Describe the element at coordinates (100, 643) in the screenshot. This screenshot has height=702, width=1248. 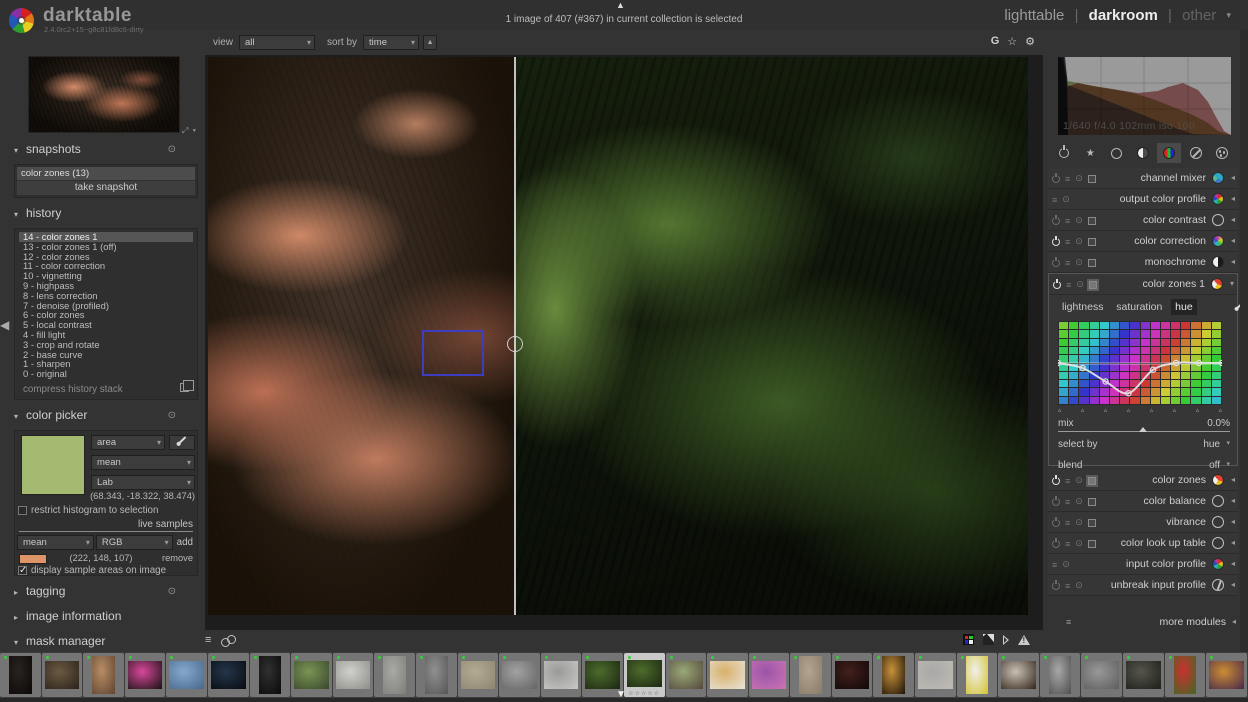
I see `mask-manager-header: ▾ mask manager` at that location.